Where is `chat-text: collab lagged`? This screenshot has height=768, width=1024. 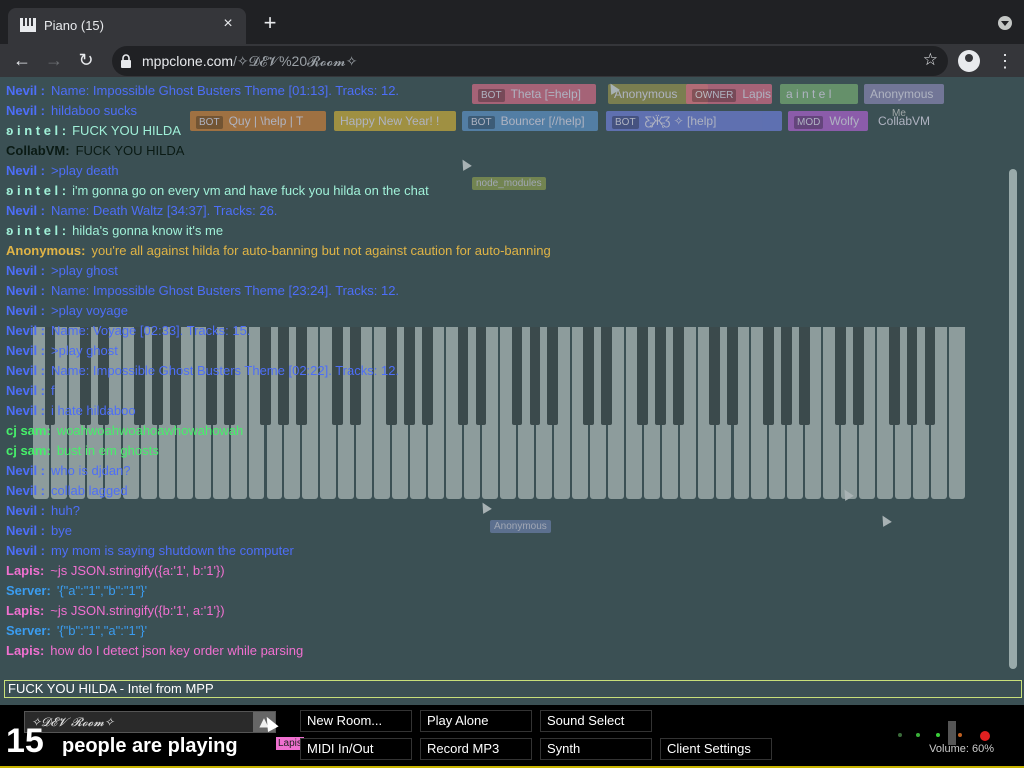
chat-text: collab lagged is located at coordinates (89, 490).